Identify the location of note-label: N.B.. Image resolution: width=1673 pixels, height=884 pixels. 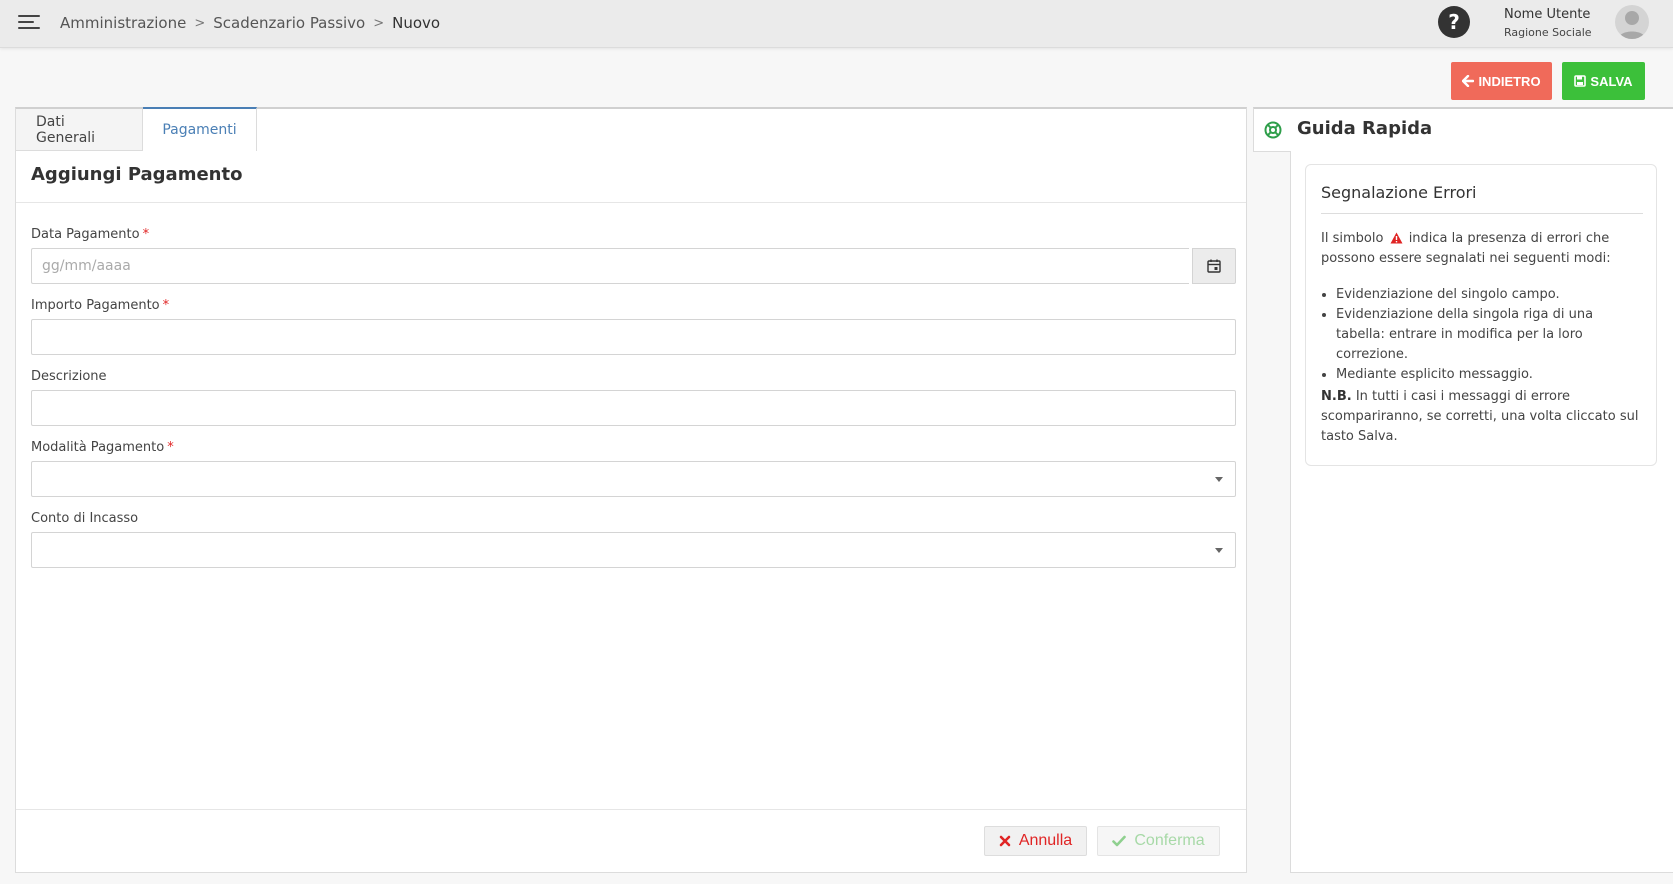
(1336, 396).